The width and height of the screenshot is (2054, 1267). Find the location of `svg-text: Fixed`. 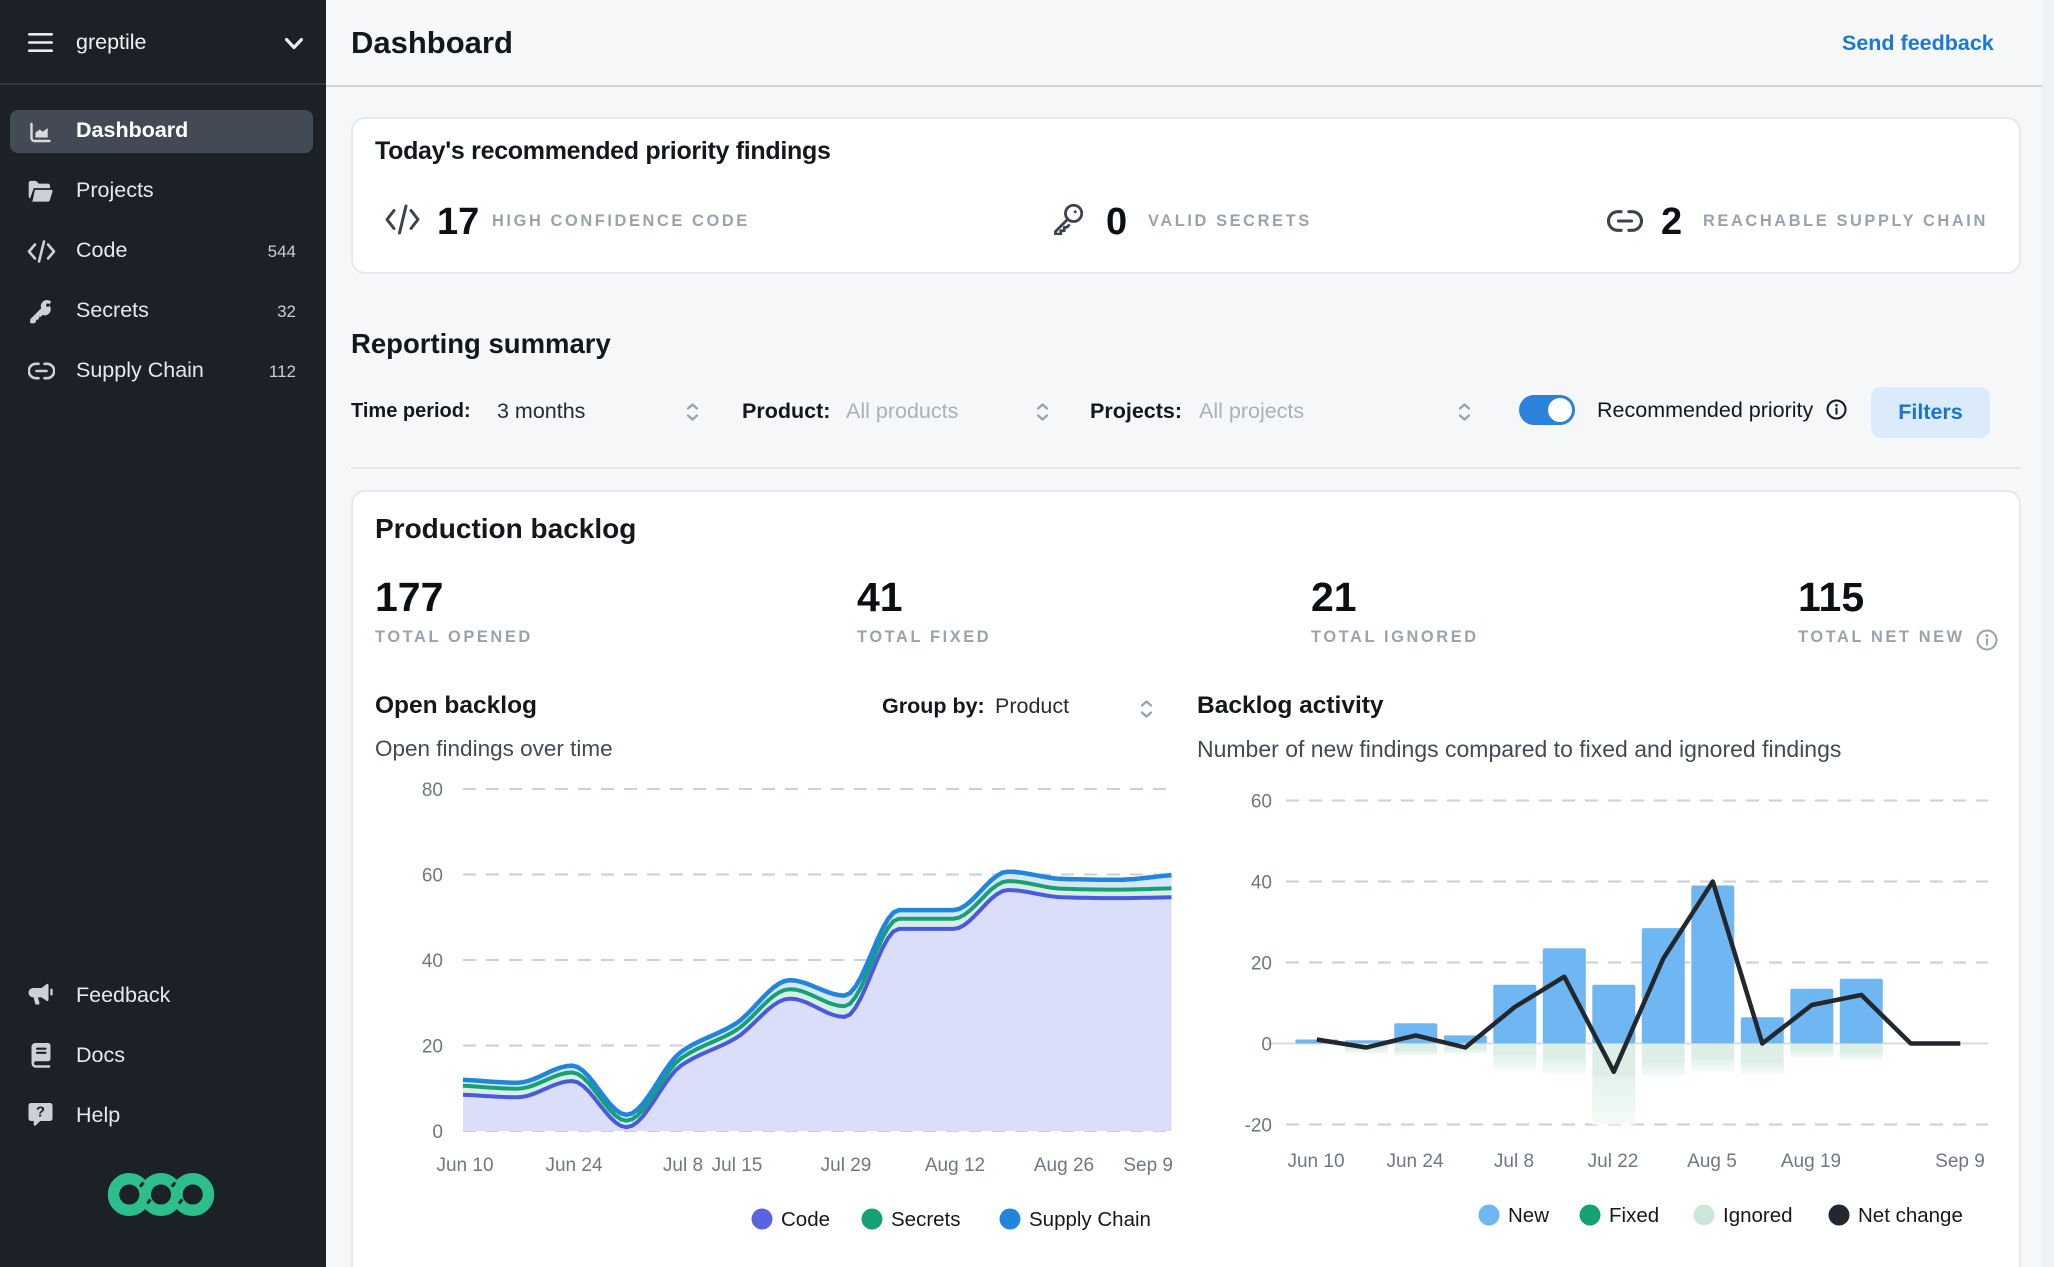

svg-text: Fixed is located at coordinates (1634, 1215).